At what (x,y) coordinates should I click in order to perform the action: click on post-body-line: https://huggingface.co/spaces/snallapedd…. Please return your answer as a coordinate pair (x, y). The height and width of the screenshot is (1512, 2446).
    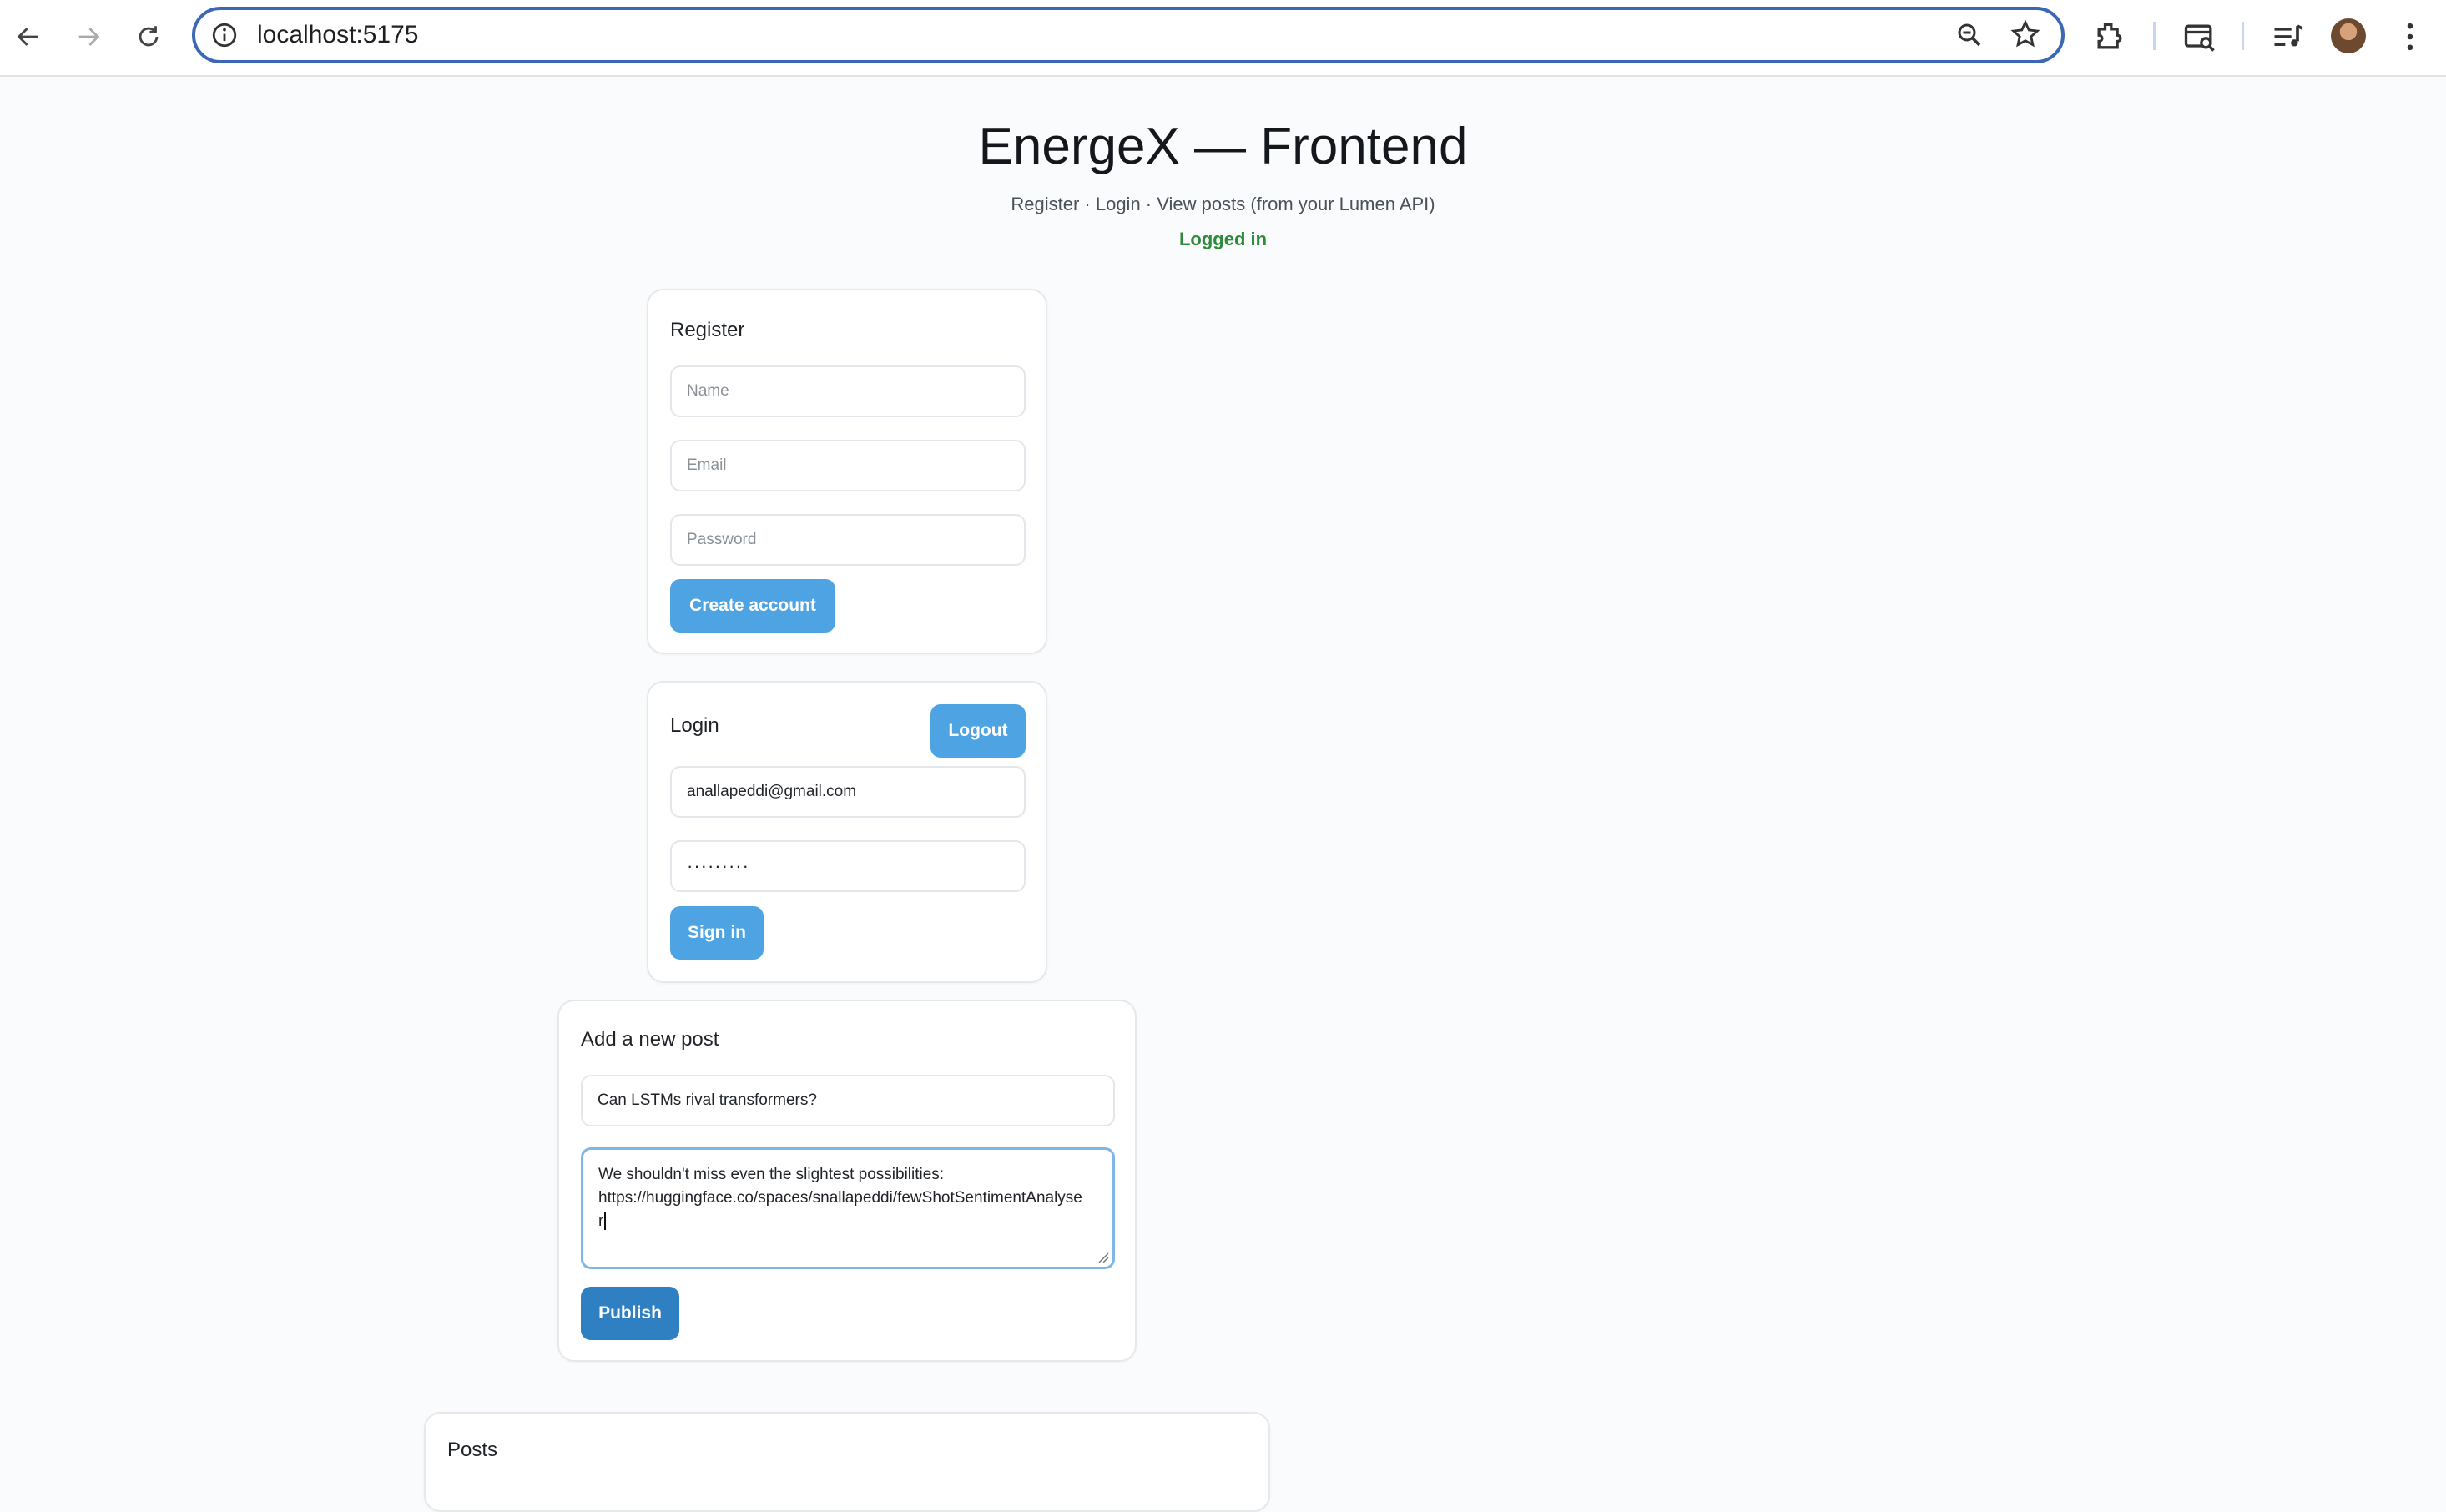
    Looking at the image, I should click on (840, 1198).